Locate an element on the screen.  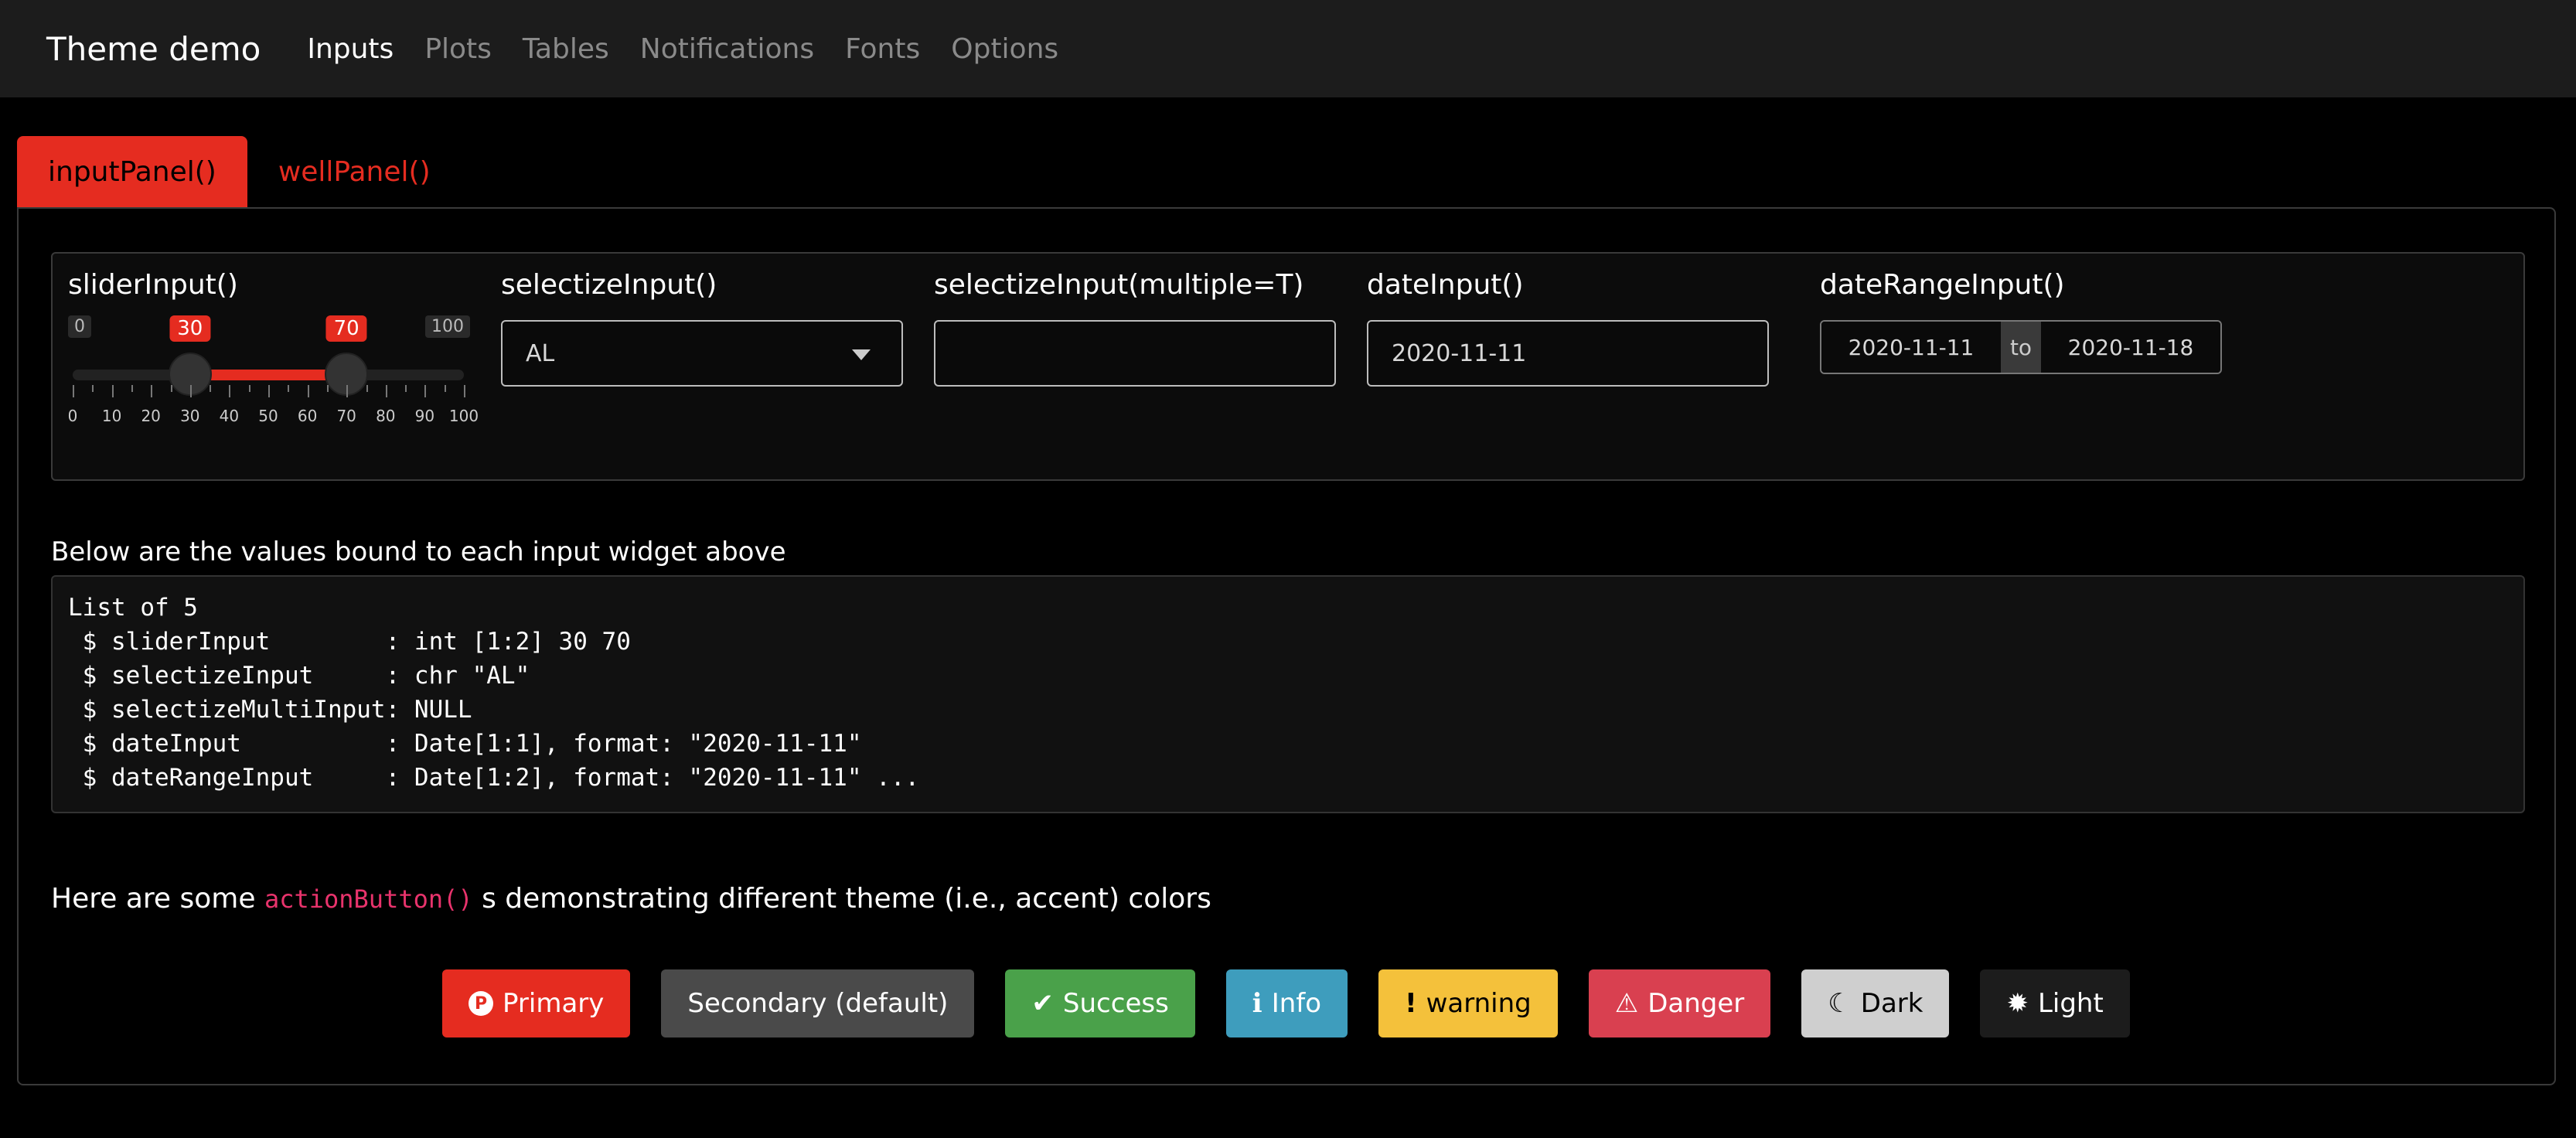
selectize-multi-label: selectizeInput(multiple=T) is located at coordinates (1119, 285).